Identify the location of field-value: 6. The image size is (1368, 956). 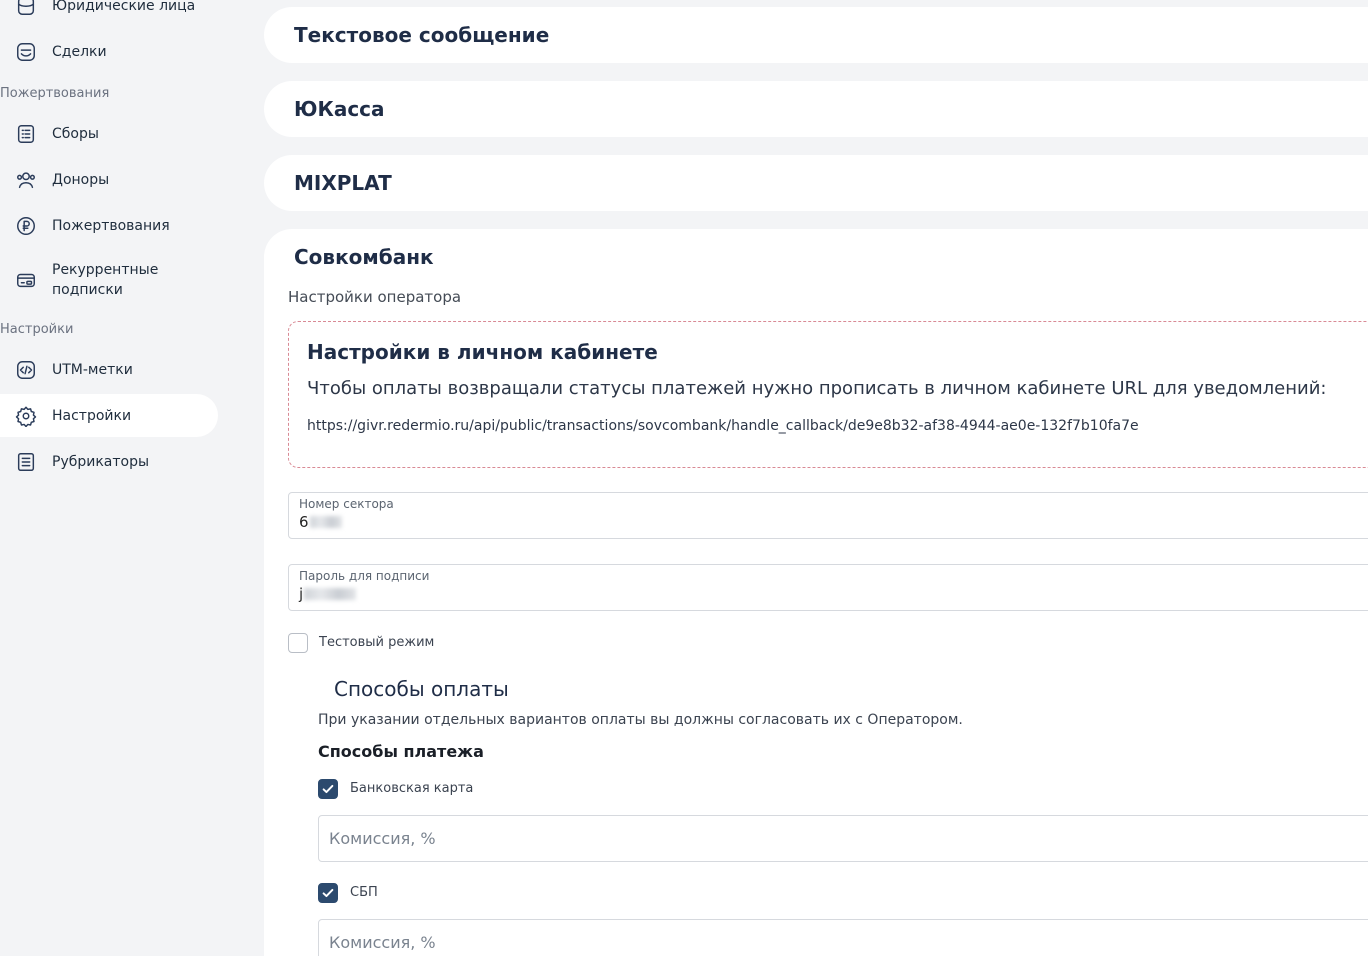
(304, 522).